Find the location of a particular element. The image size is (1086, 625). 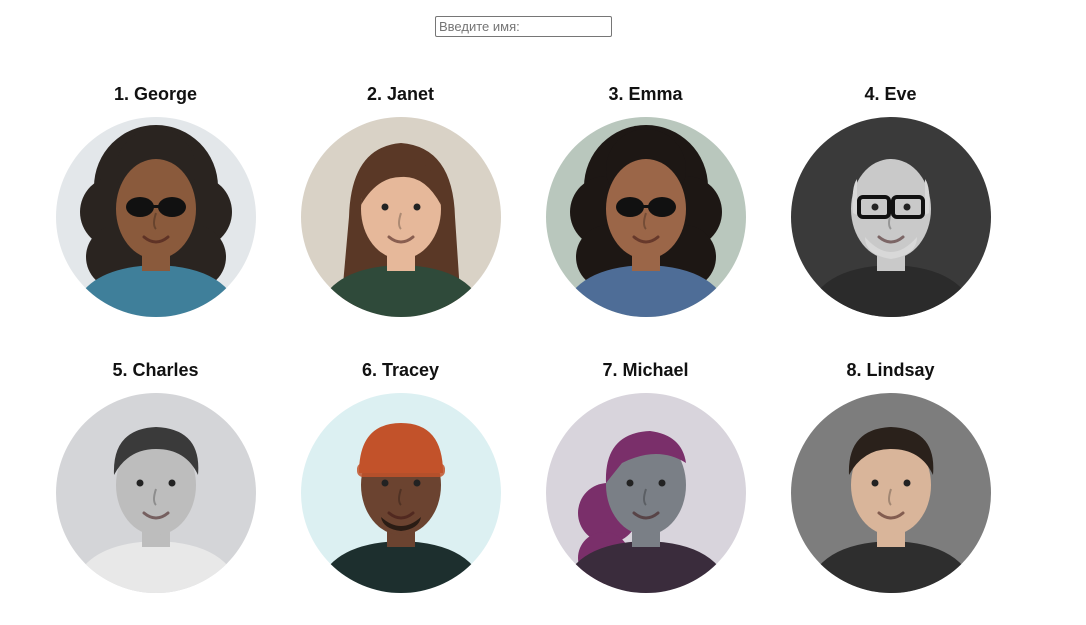

person-name: 3. Emma is located at coordinates (645, 94).